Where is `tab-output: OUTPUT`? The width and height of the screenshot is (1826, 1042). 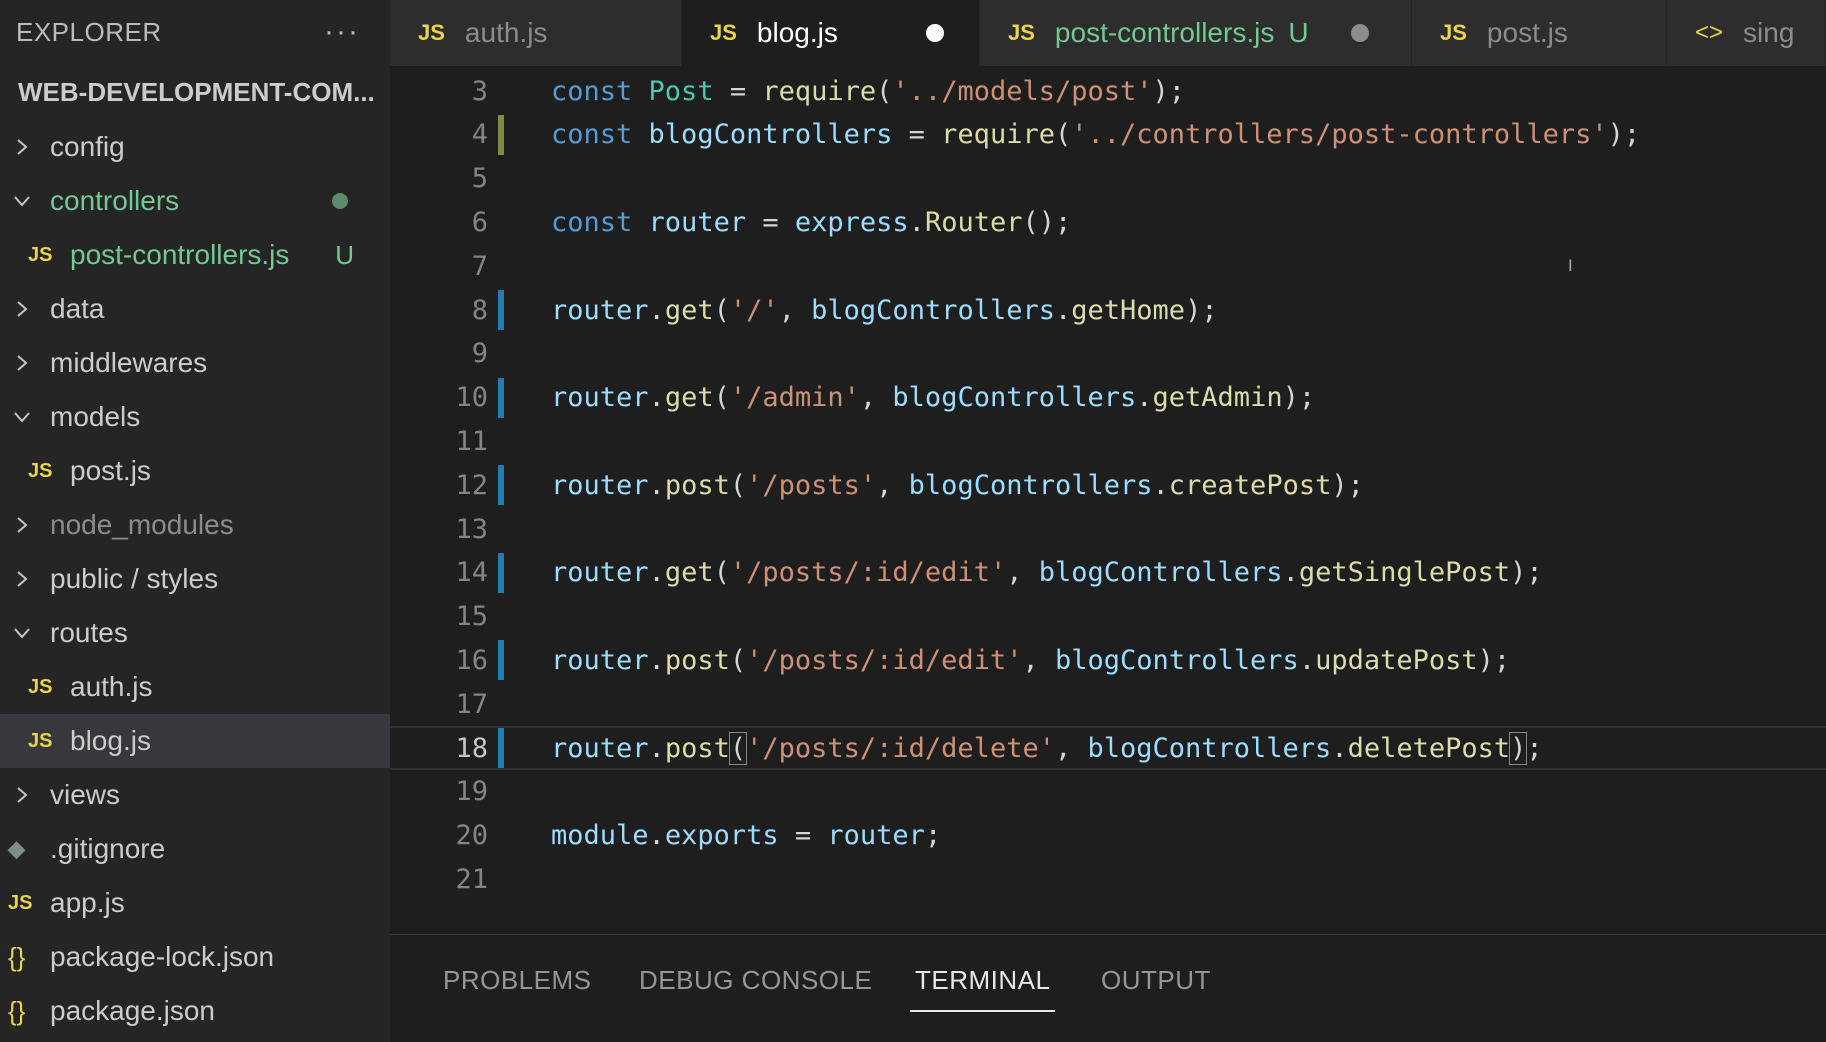 tab-output: OUTPUT is located at coordinates (1156, 980).